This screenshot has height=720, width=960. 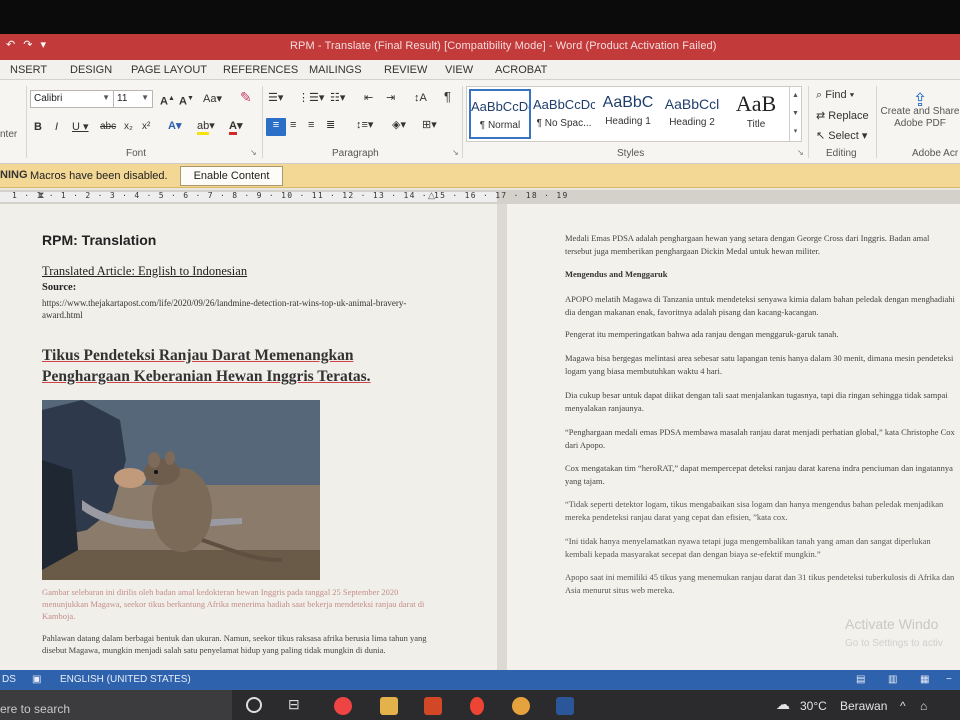 What do you see at coordinates (500, 125) in the screenshot?
I see `style-name: ¶ Normal` at bounding box center [500, 125].